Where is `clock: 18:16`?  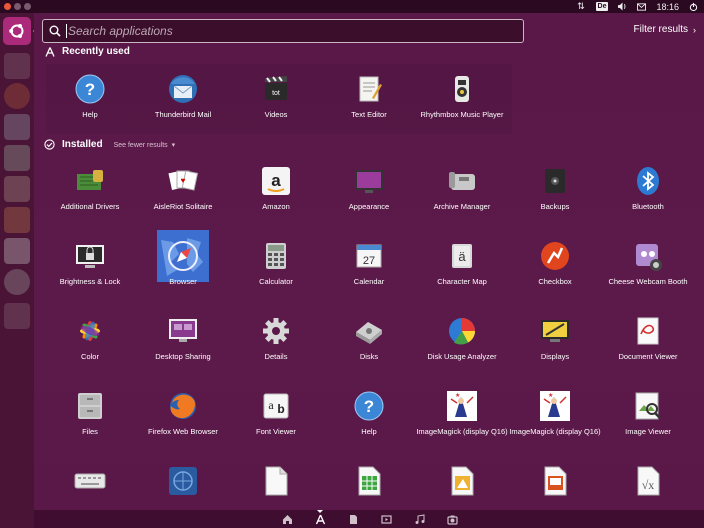 clock: 18:16 is located at coordinates (667, 7).